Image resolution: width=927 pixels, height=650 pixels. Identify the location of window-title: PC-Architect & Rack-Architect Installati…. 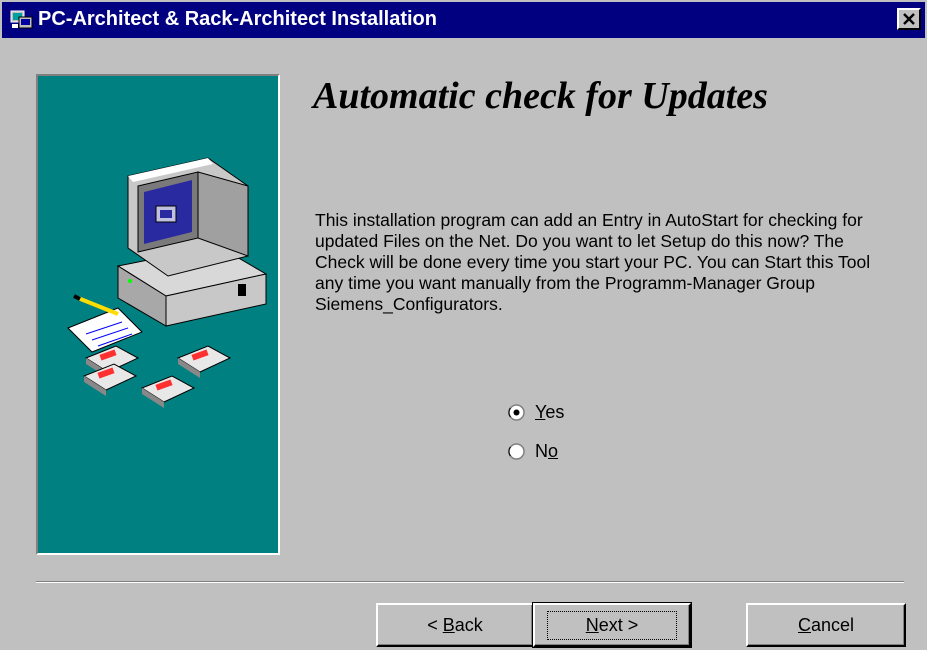
(237, 19).